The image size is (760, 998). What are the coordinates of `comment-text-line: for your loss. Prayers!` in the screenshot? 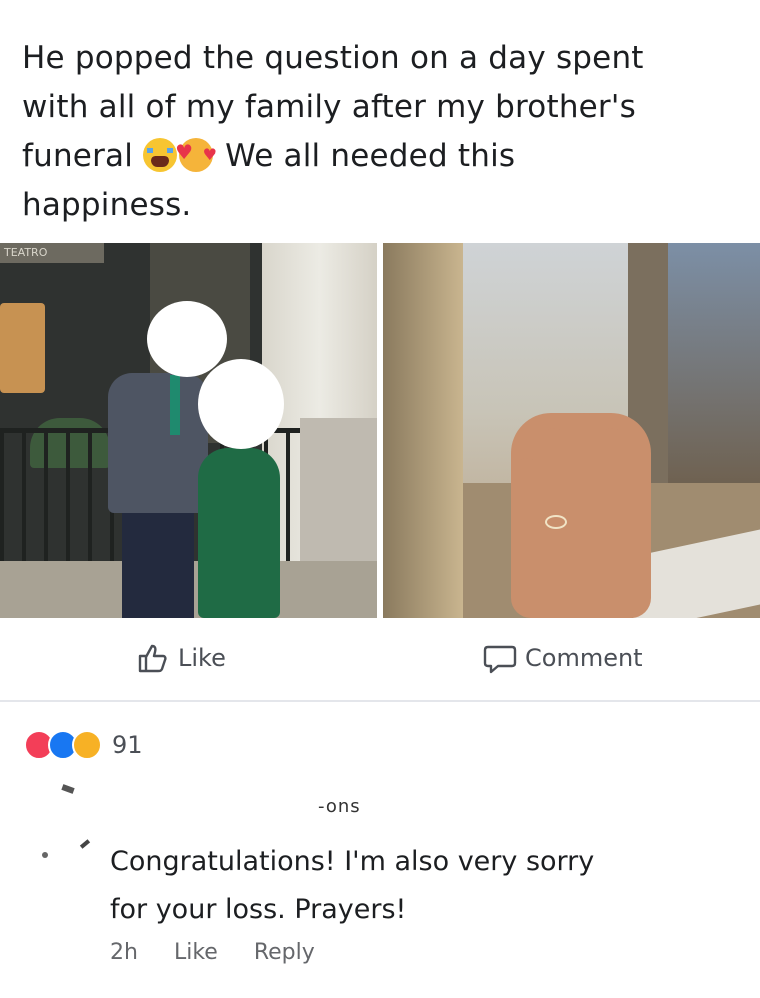 It's located at (258, 909).